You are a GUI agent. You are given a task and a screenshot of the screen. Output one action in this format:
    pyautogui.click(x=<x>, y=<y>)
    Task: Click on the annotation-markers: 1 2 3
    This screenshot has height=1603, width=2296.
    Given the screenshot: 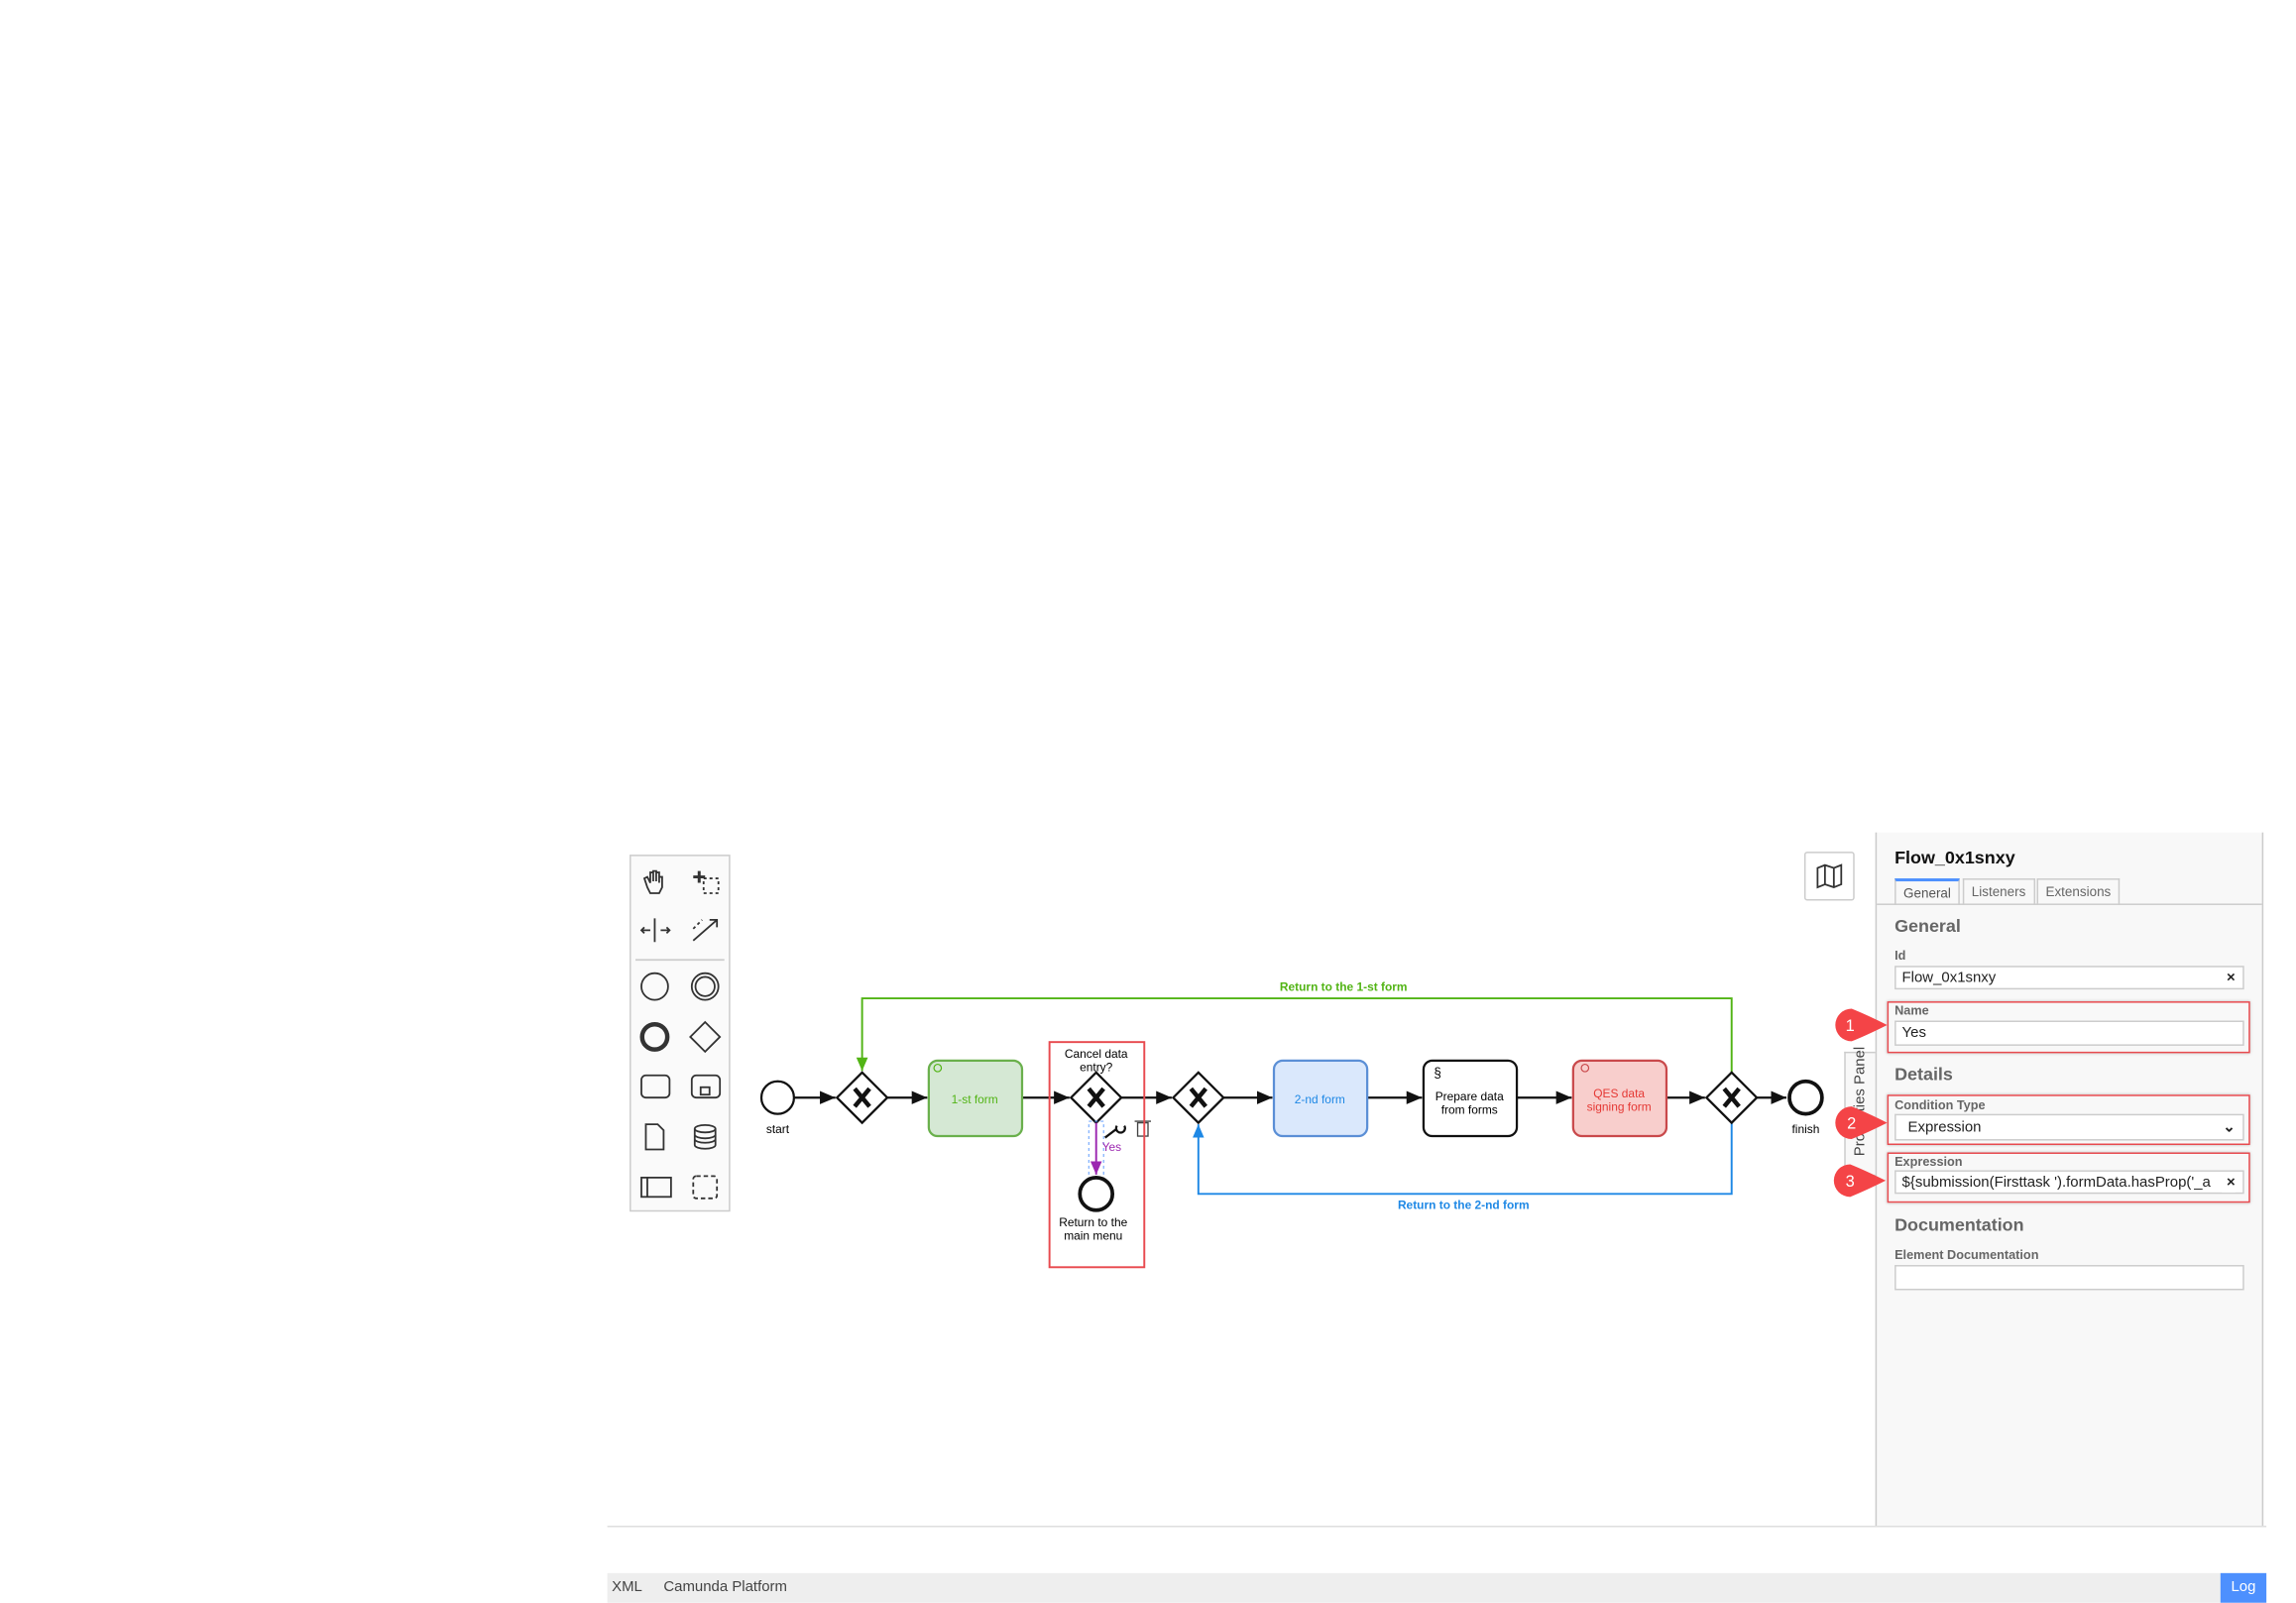 What is the action you would take?
    pyautogui.click(x=1860, y=1103)
    